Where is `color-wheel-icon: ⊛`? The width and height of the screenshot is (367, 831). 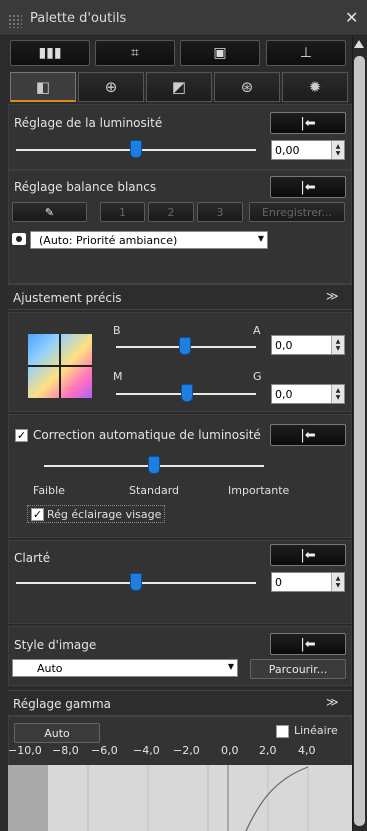 color-wheel-icon: ⊛ is located at coordinates (247, 87).